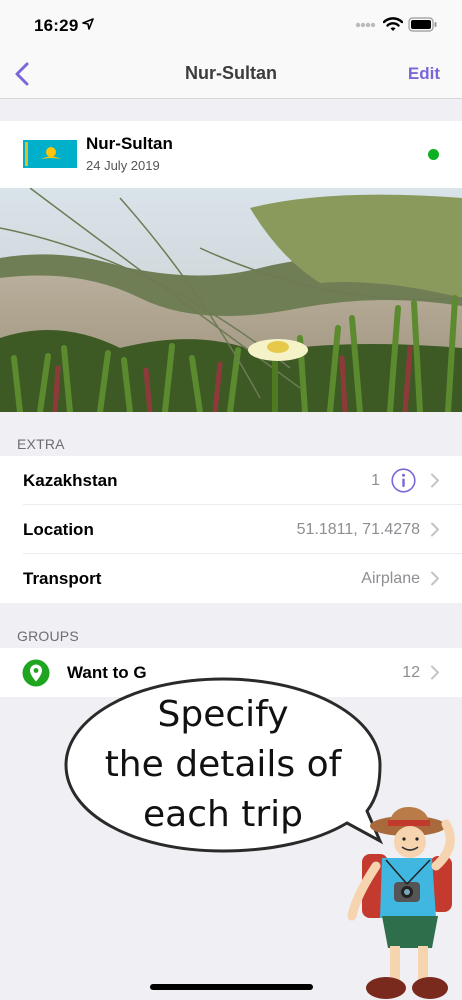 The image size is (462, 1000). Describe the element at coordinates (62, 578) in the screenshot. I see `transport-label: Transport` at that location.